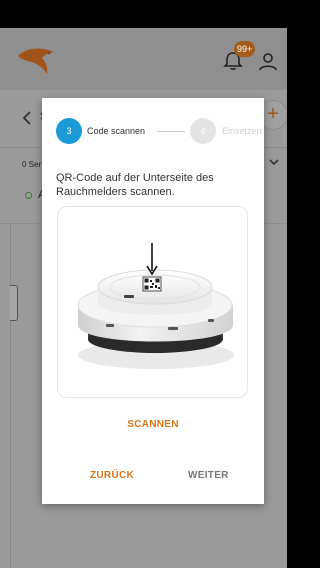 Image resolution: width=320 pixels, height=568 pixels. What do you see at coordinates (208, 475) in the screenshot?
I see `next-button: WEITER` at bounding box center [208, 475].